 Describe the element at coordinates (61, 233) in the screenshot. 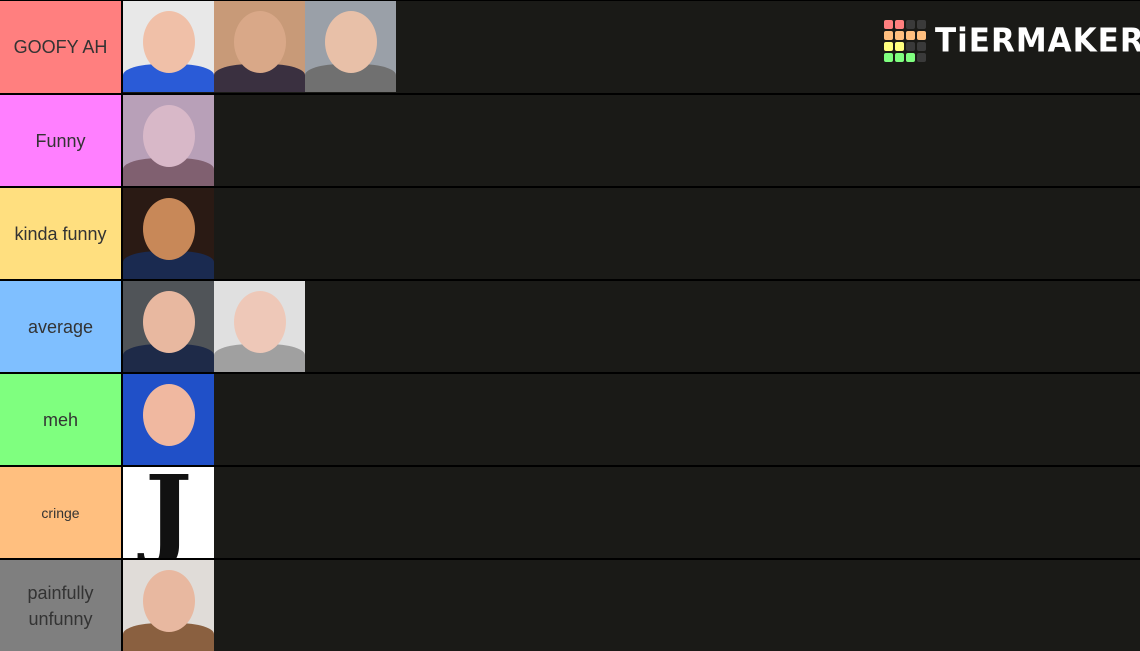

I see `tier-label: kinda funny` at that location.